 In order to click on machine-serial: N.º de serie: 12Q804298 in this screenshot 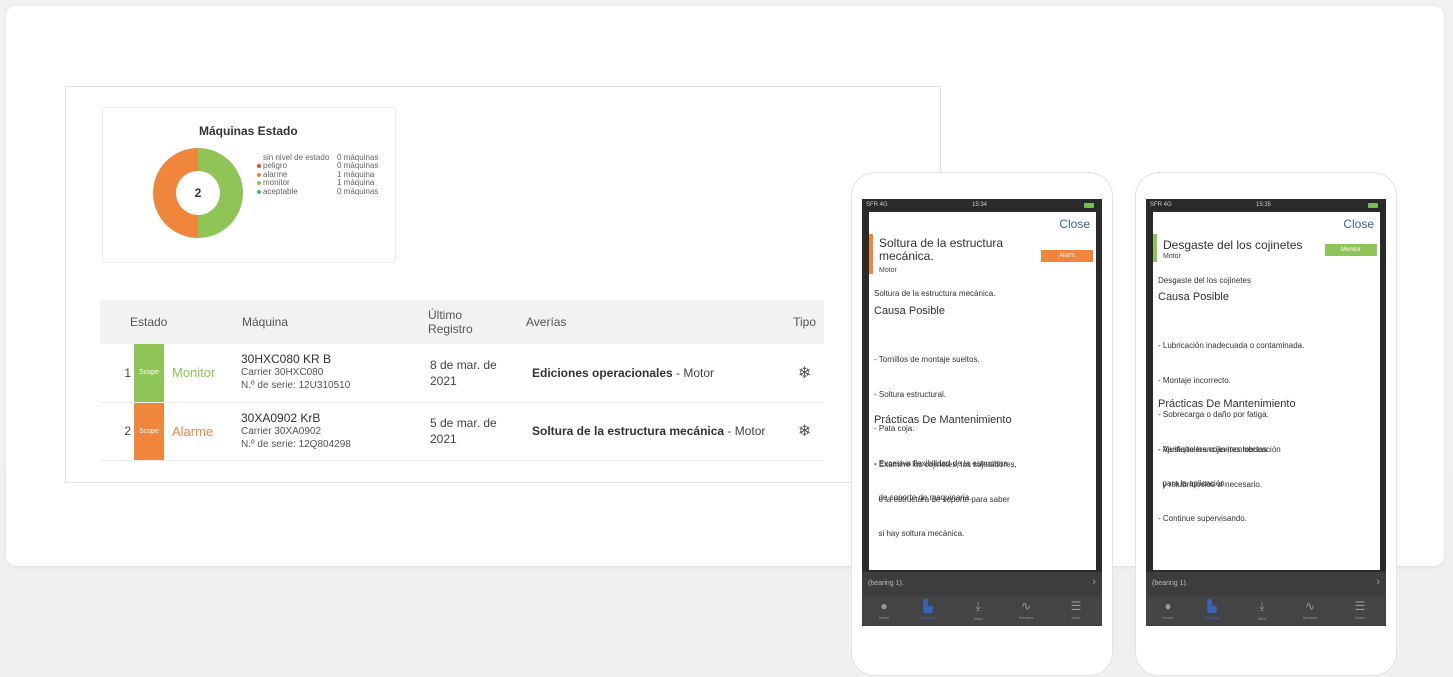, I will do `click(296, 444)`.